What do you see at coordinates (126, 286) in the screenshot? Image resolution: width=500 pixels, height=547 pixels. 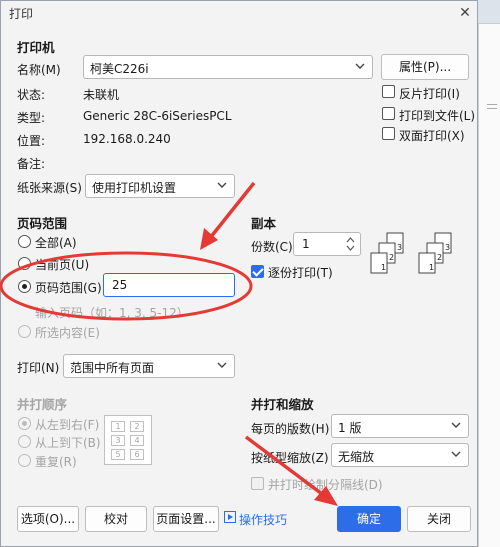 I see `highlight-ellipse` at bounding box center [126, 286].